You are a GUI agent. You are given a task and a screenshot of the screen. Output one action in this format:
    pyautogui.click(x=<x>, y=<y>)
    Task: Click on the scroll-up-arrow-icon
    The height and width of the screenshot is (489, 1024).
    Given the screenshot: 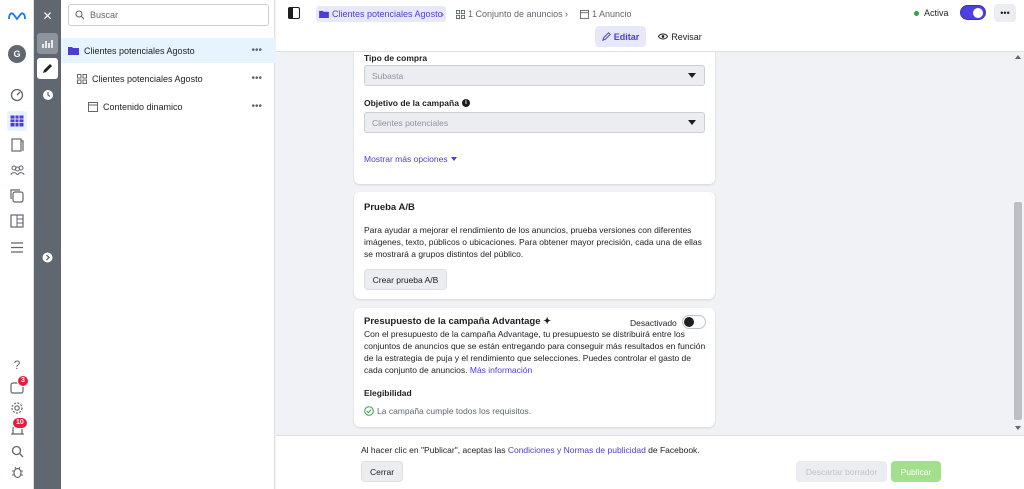 What is the action you would take?
    pyautogui.click(x=1018, y=57)
    